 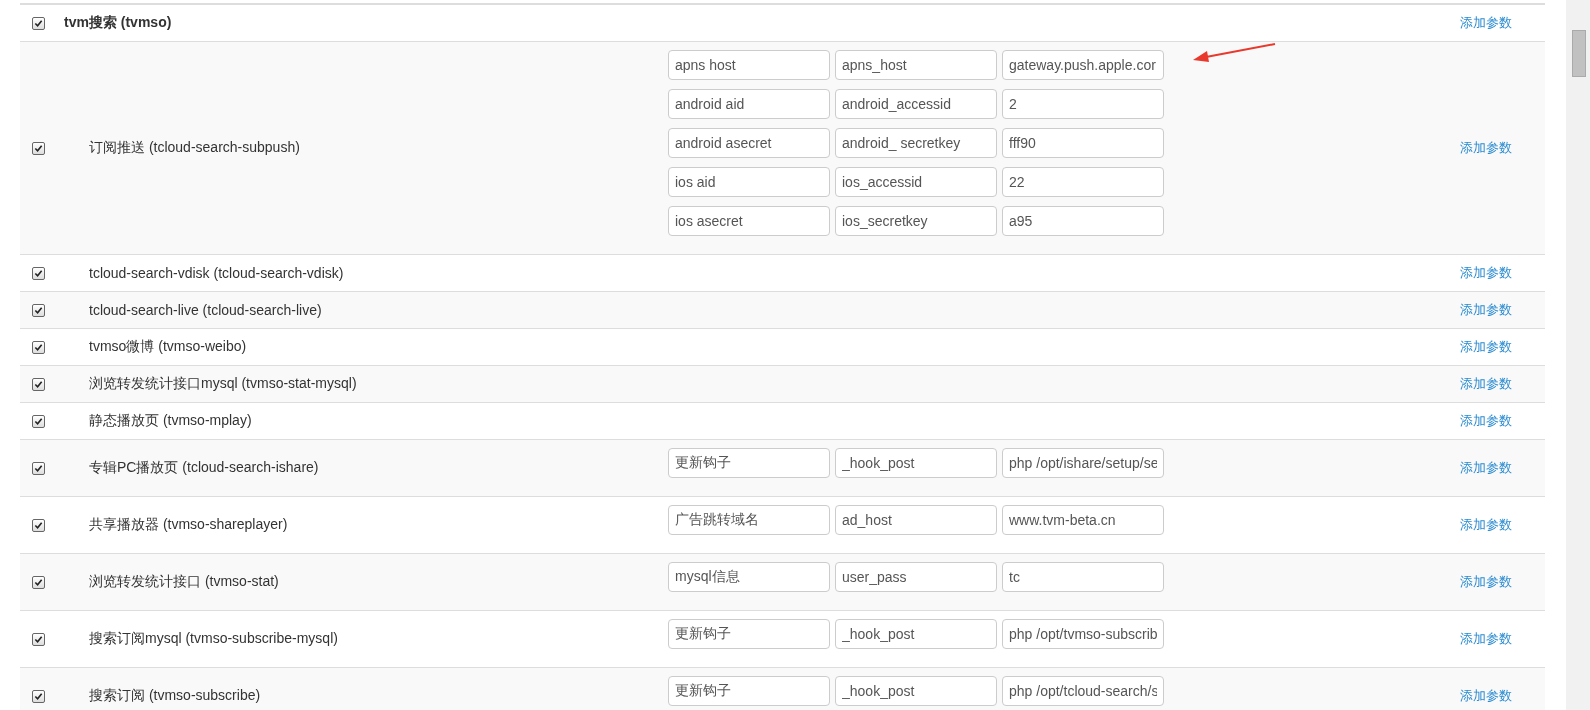 What do you see at coordinates (749, 577) in the screenshot?
I see `param-label-field: mysql信息` at bounding box center [749, 577].